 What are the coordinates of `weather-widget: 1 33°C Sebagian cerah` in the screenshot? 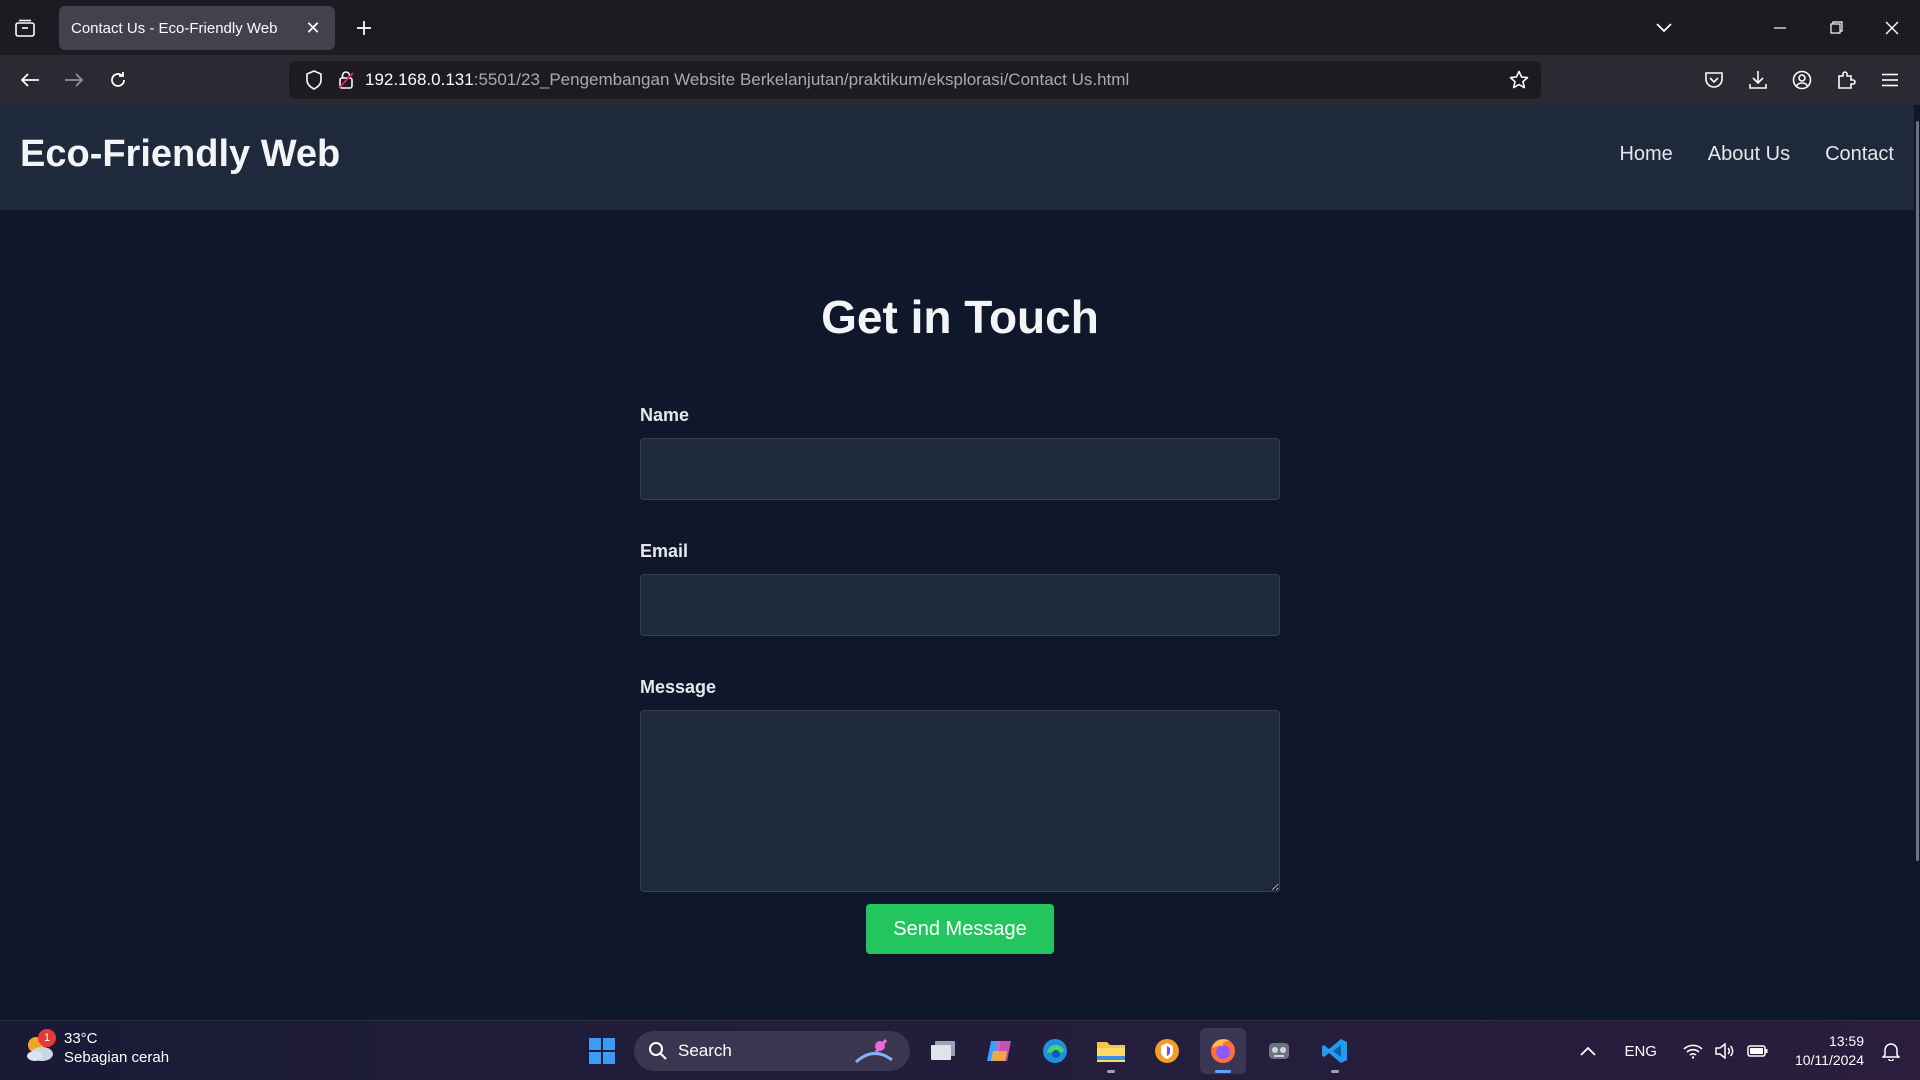 It's located at (95, 1048).